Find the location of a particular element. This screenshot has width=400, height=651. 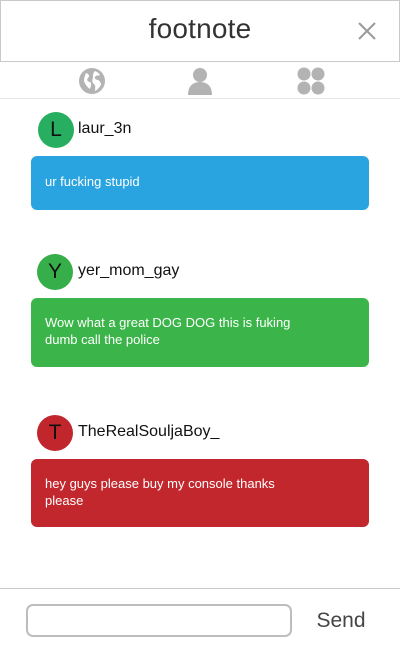

globe-icon is located at coordinates (92, 81).